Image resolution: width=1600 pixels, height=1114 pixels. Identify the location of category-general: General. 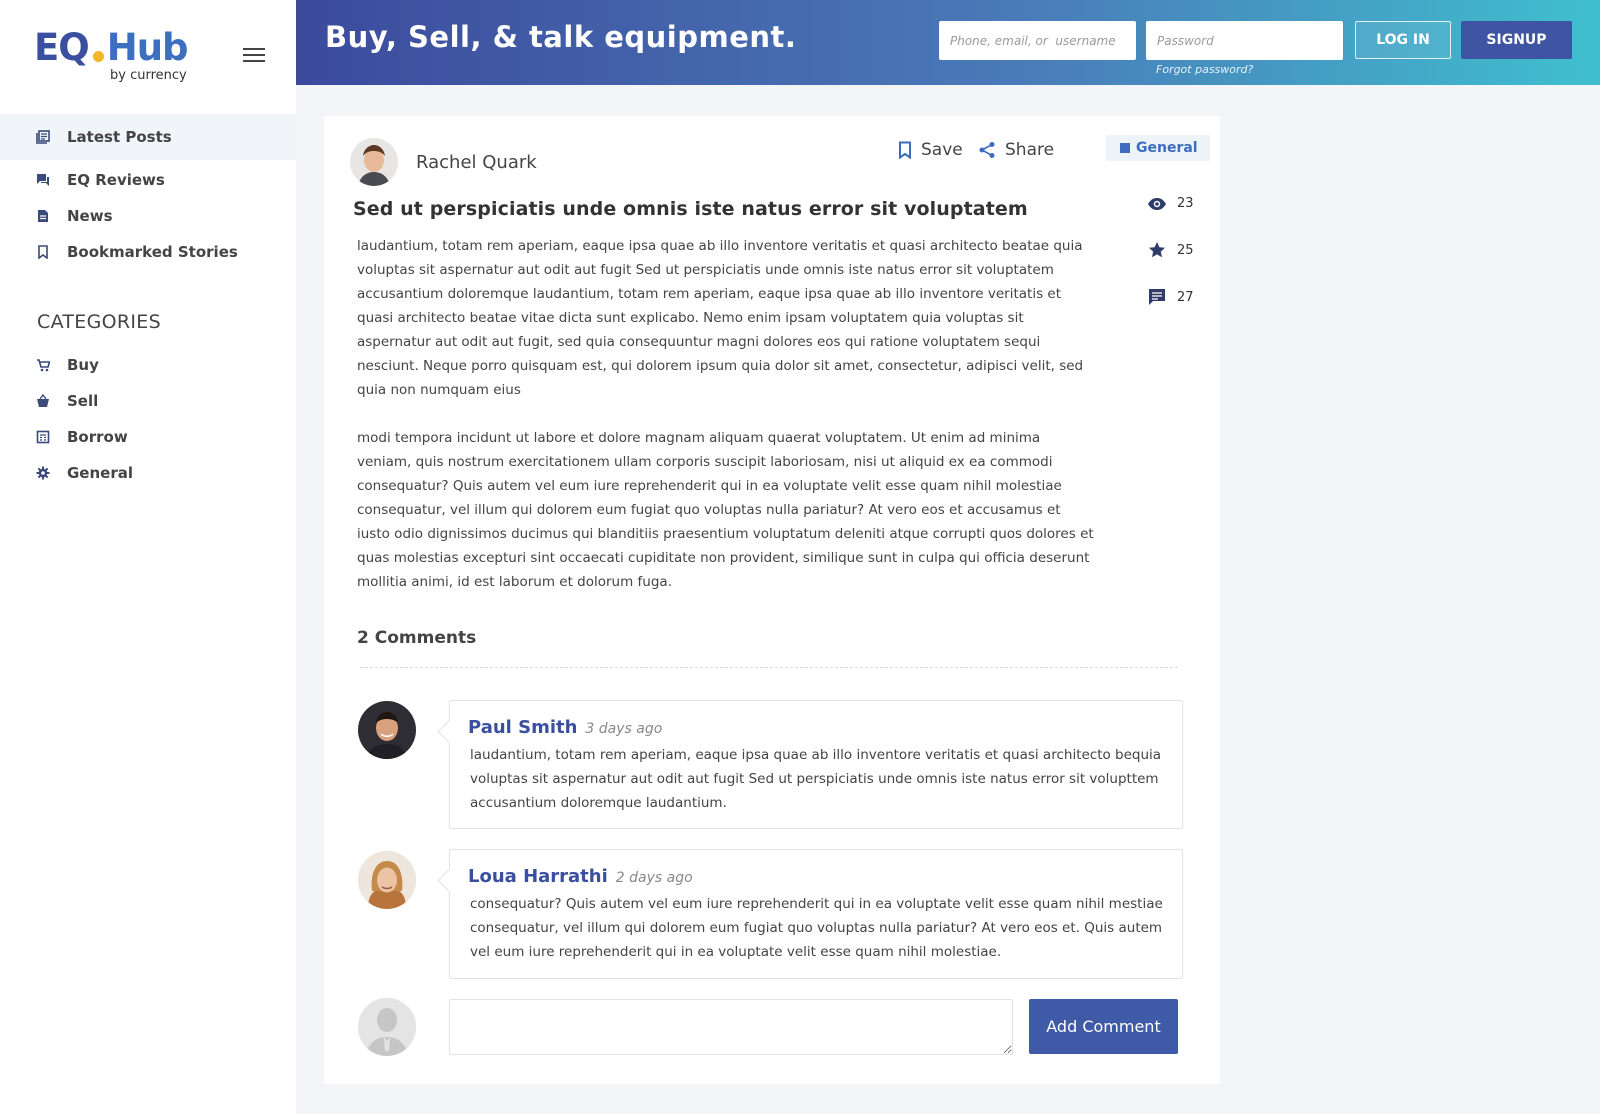
(148, 473).